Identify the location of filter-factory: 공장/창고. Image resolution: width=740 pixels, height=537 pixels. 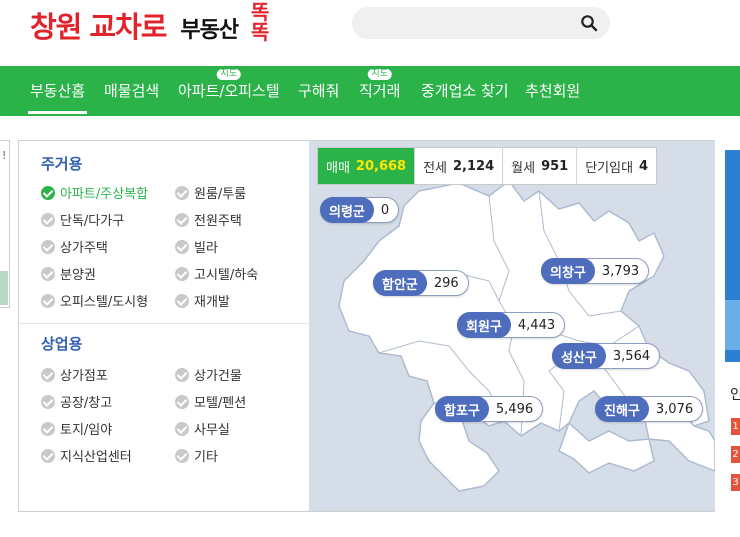
(76, 401).